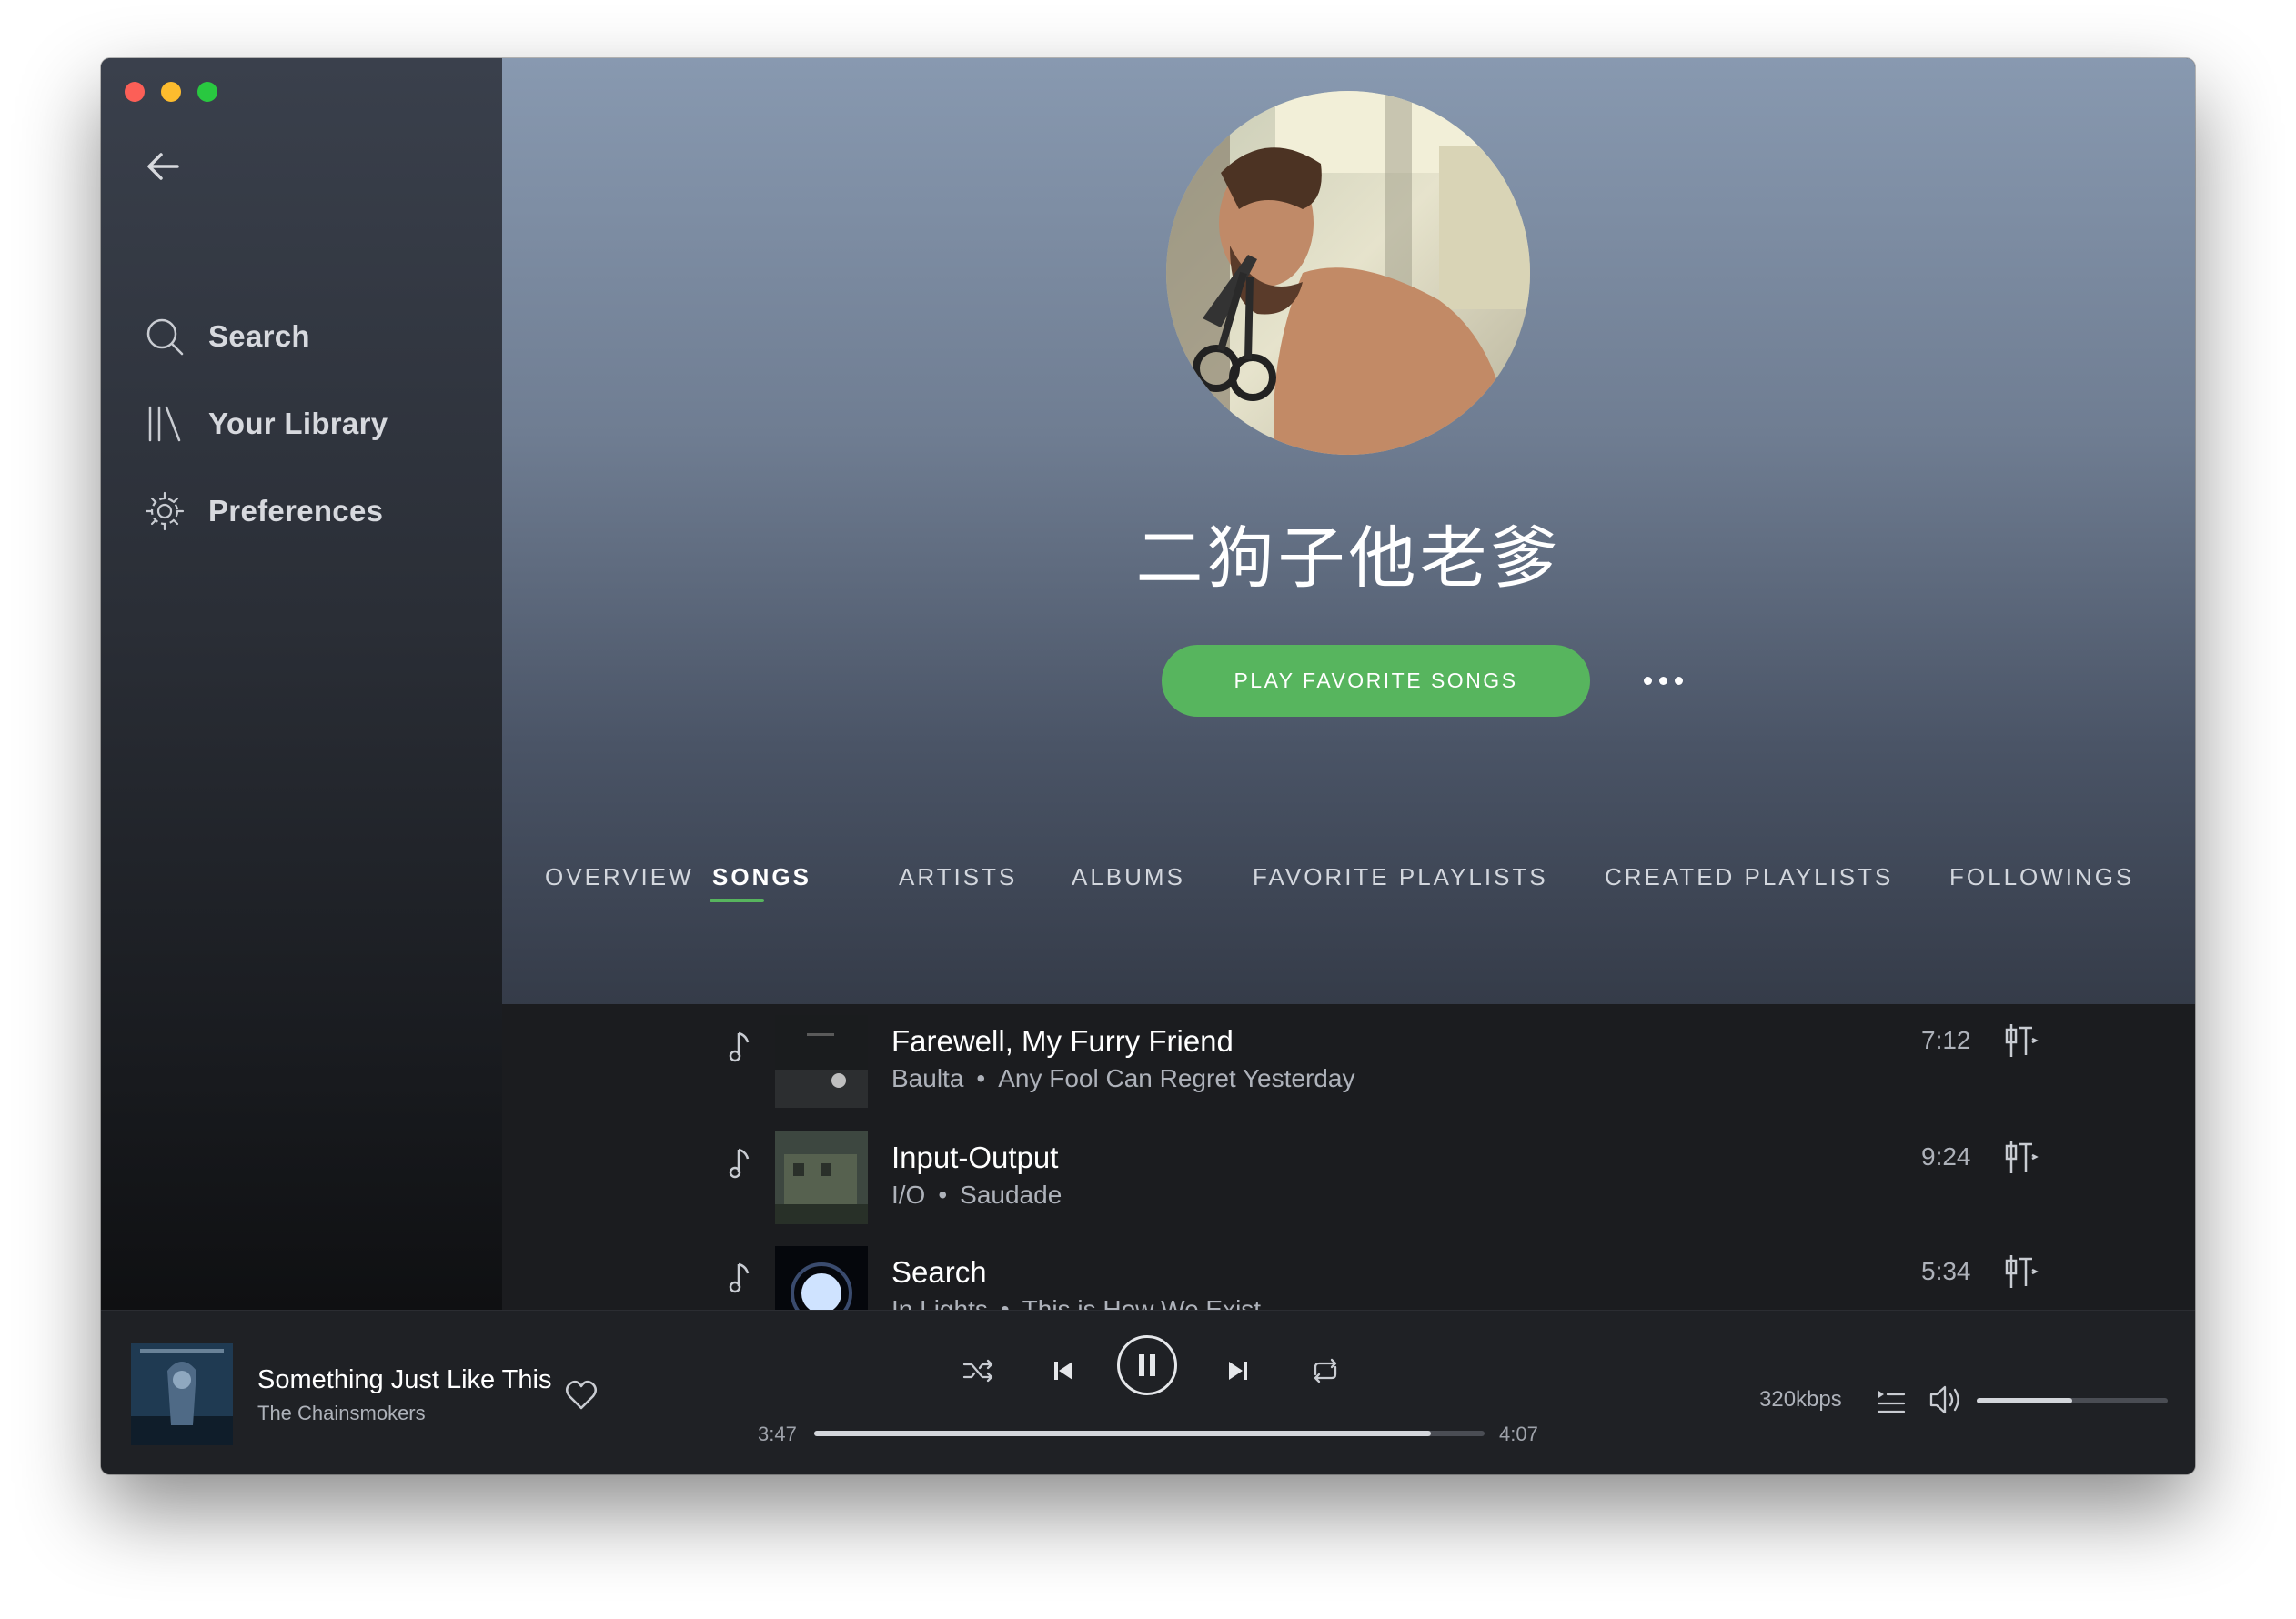 Image resolution: width=2296 pixels, height=1619 pixels. Describe the element at coordinates (182, 1394) in the screenshot. I see `now-playing-cover` at that location.